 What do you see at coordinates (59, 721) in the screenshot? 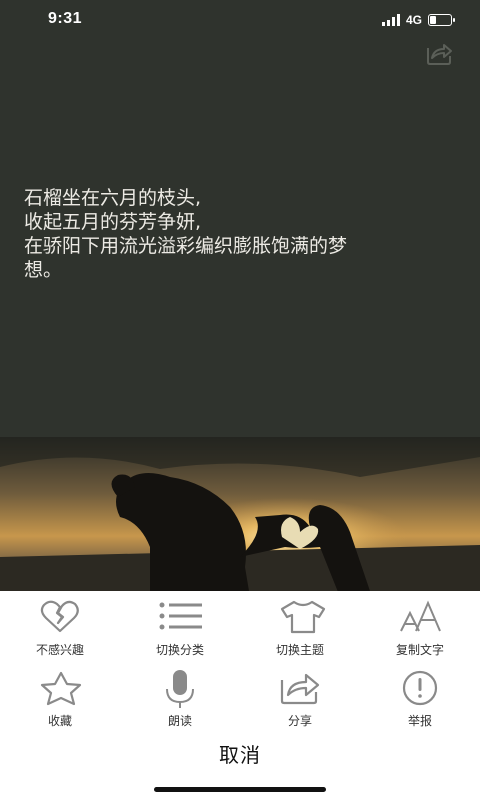
I see `action-label: 收藏` at bounding box center [59, 721].